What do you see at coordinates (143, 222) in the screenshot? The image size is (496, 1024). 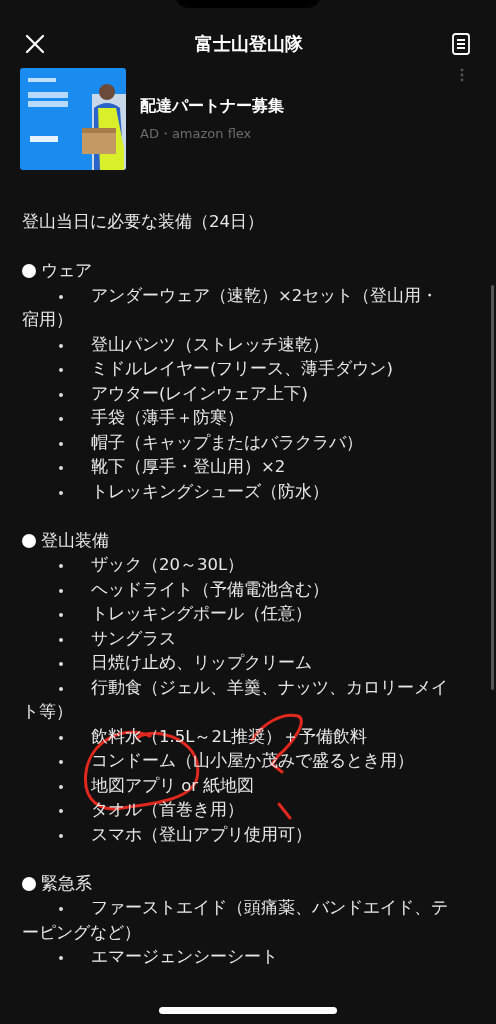 I see `note-heading: 登山当日に必要な装備（24日）` at bounding box center [143, 222].